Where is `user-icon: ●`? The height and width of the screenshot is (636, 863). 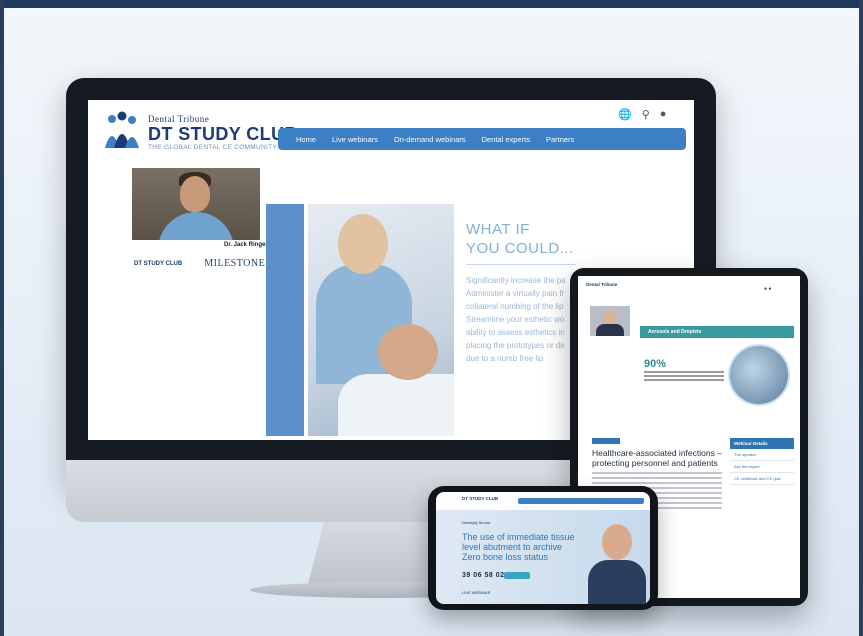
user-icon: ● is located at coordinates (663, 114).